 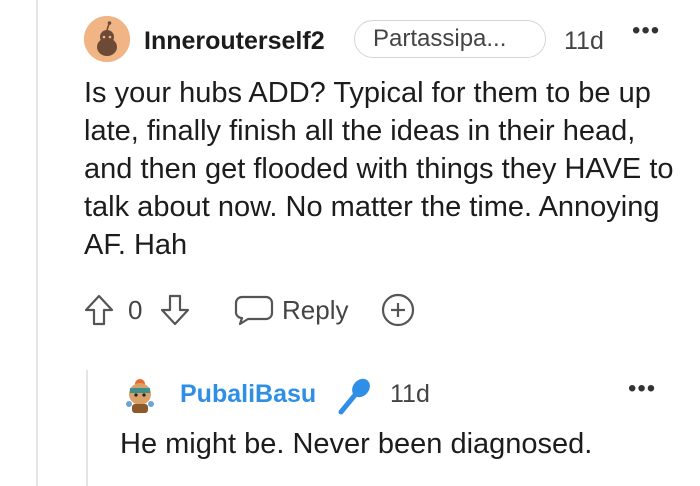 I want to click on reply-avatar, so click(x=140, y=394).